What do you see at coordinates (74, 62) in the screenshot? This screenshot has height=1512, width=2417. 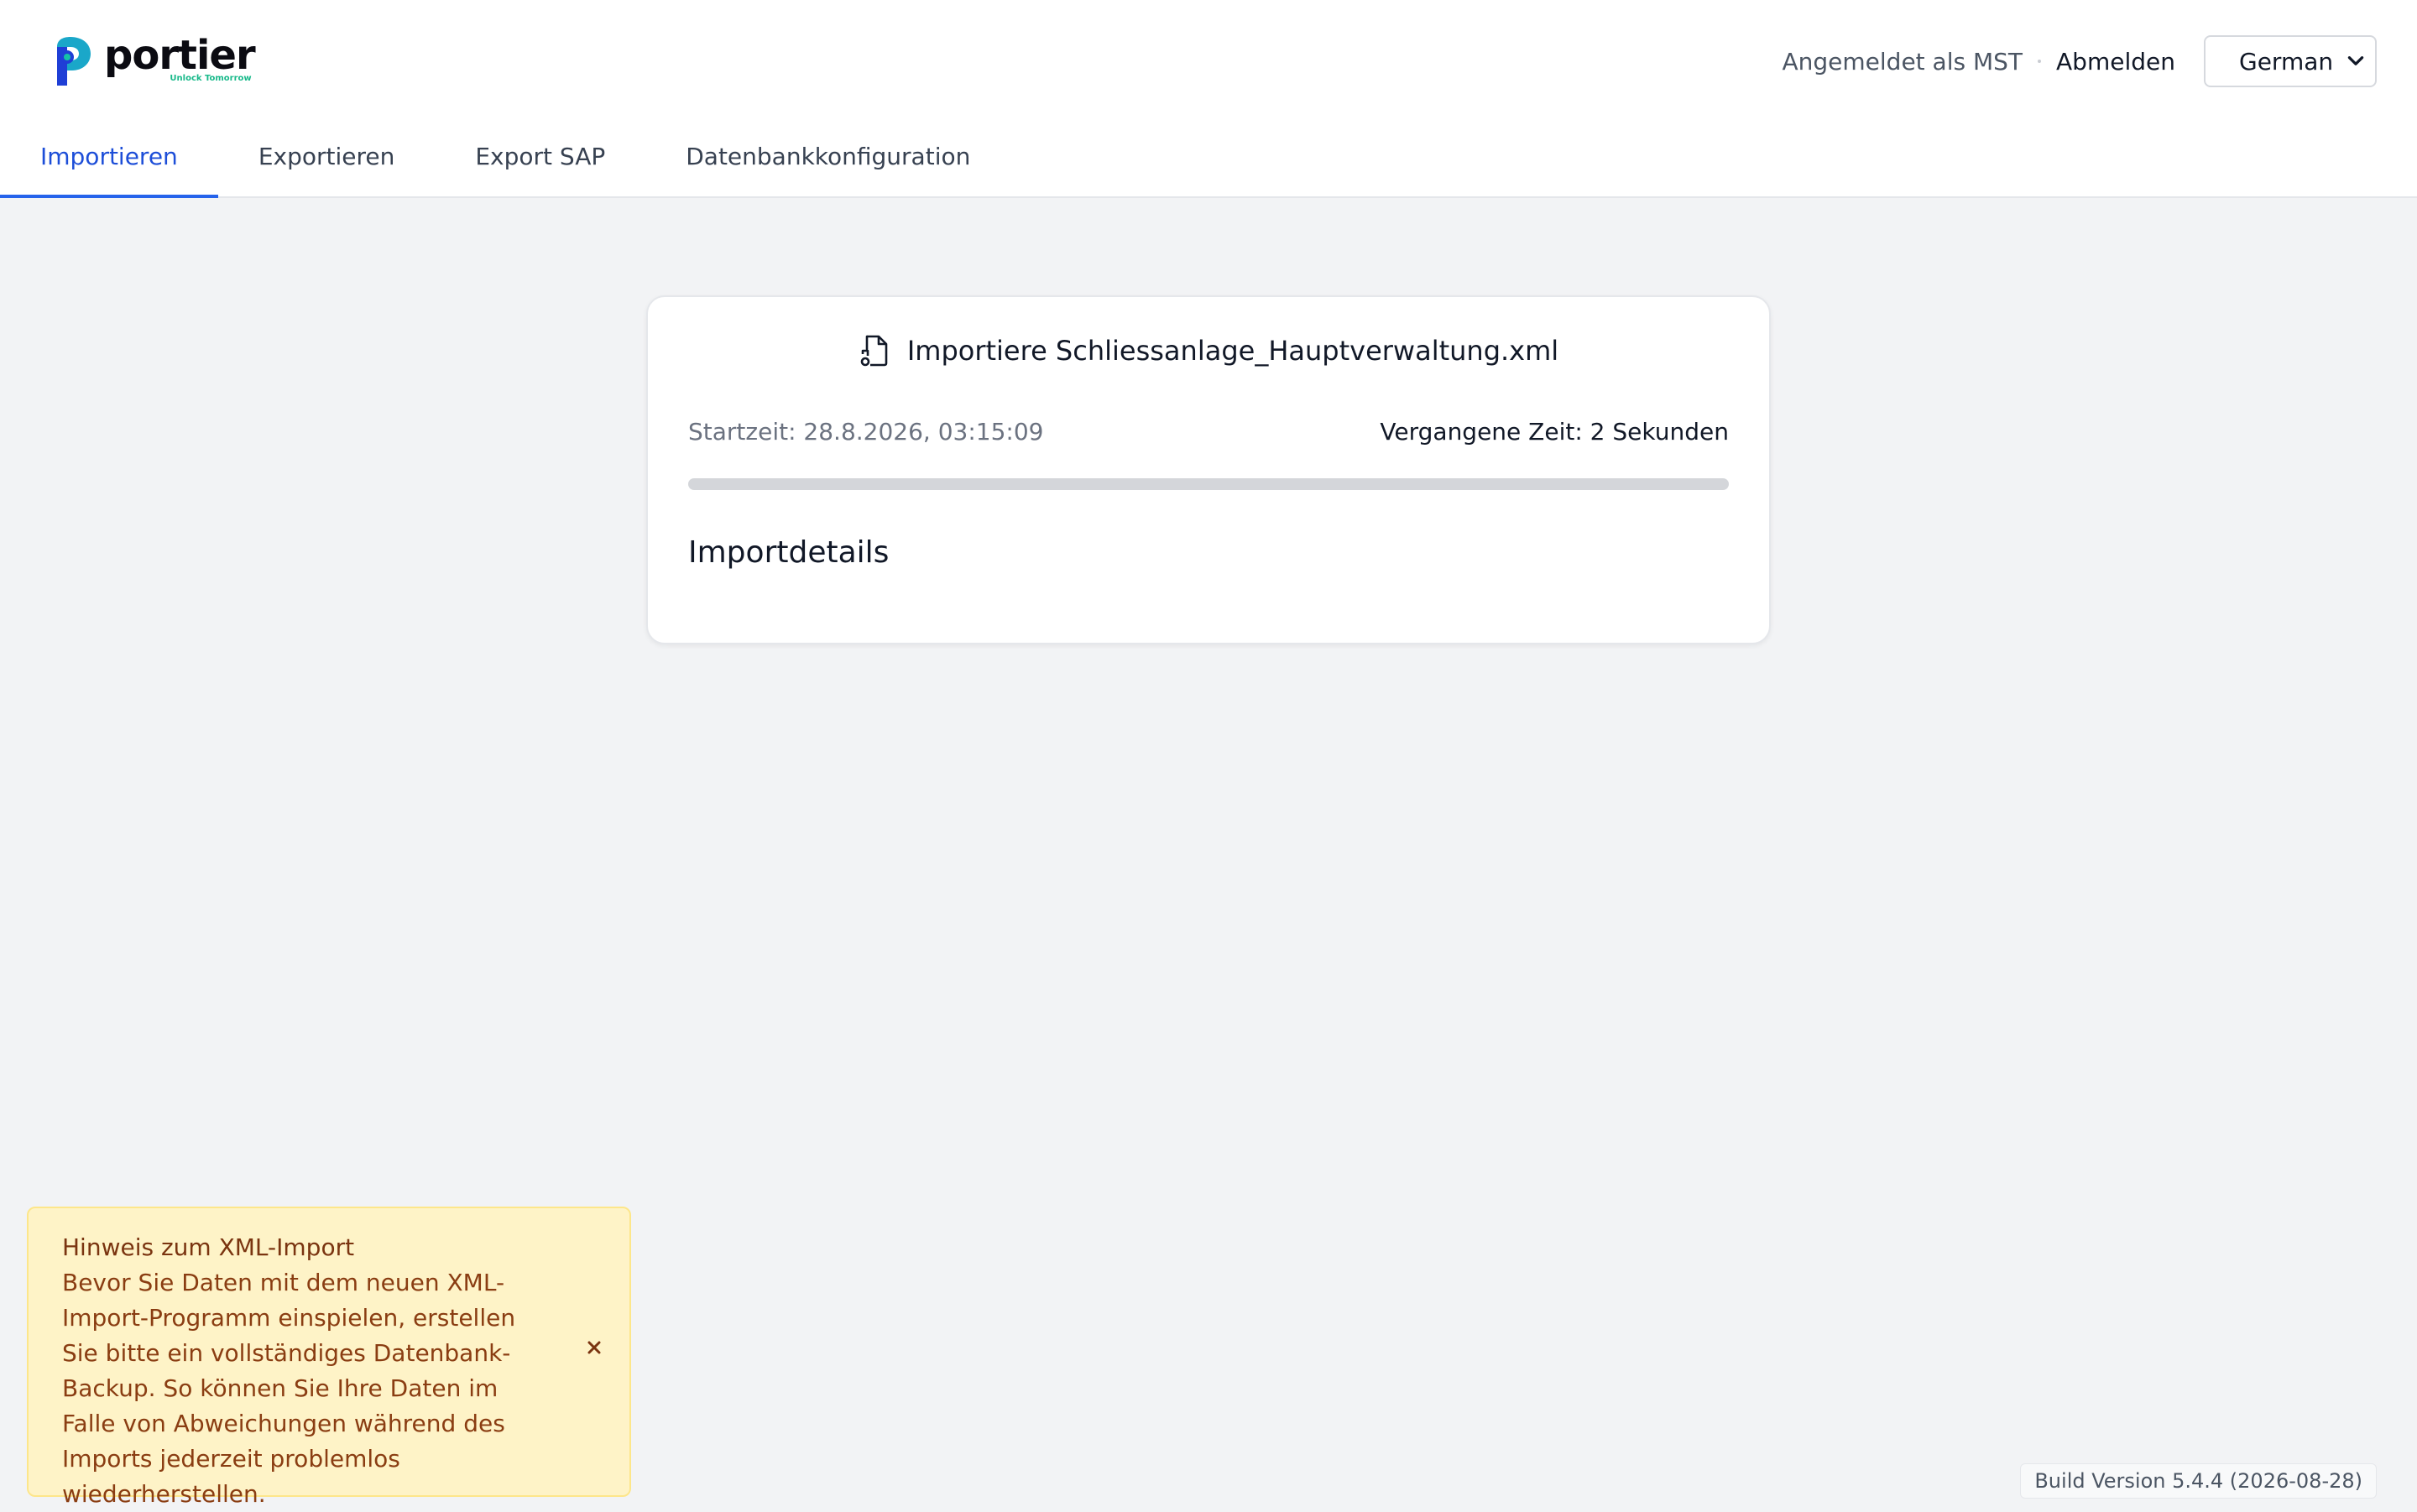 I see `portier-logo-icon` at bounding box center [74, 62].